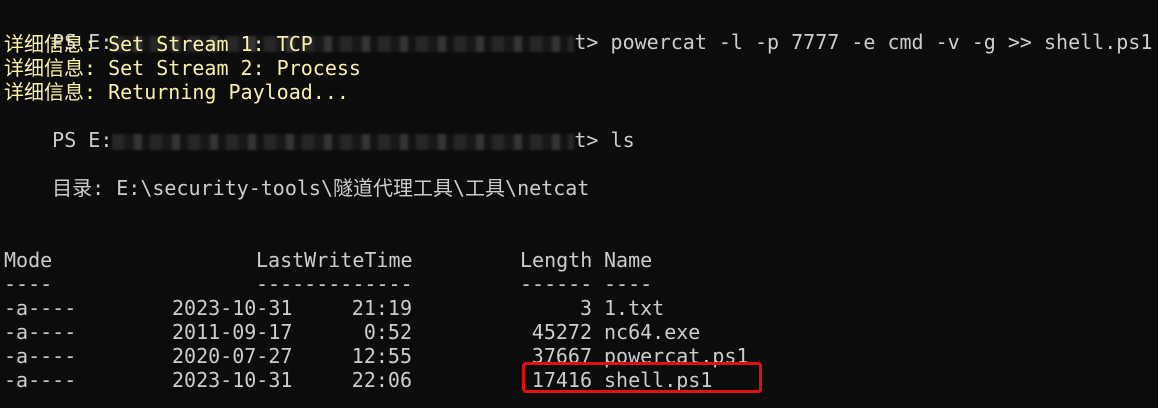 The width and height of the screenshot is (1158, 408). I want to click on cell-name: nc64.exe, so click(652, 332).